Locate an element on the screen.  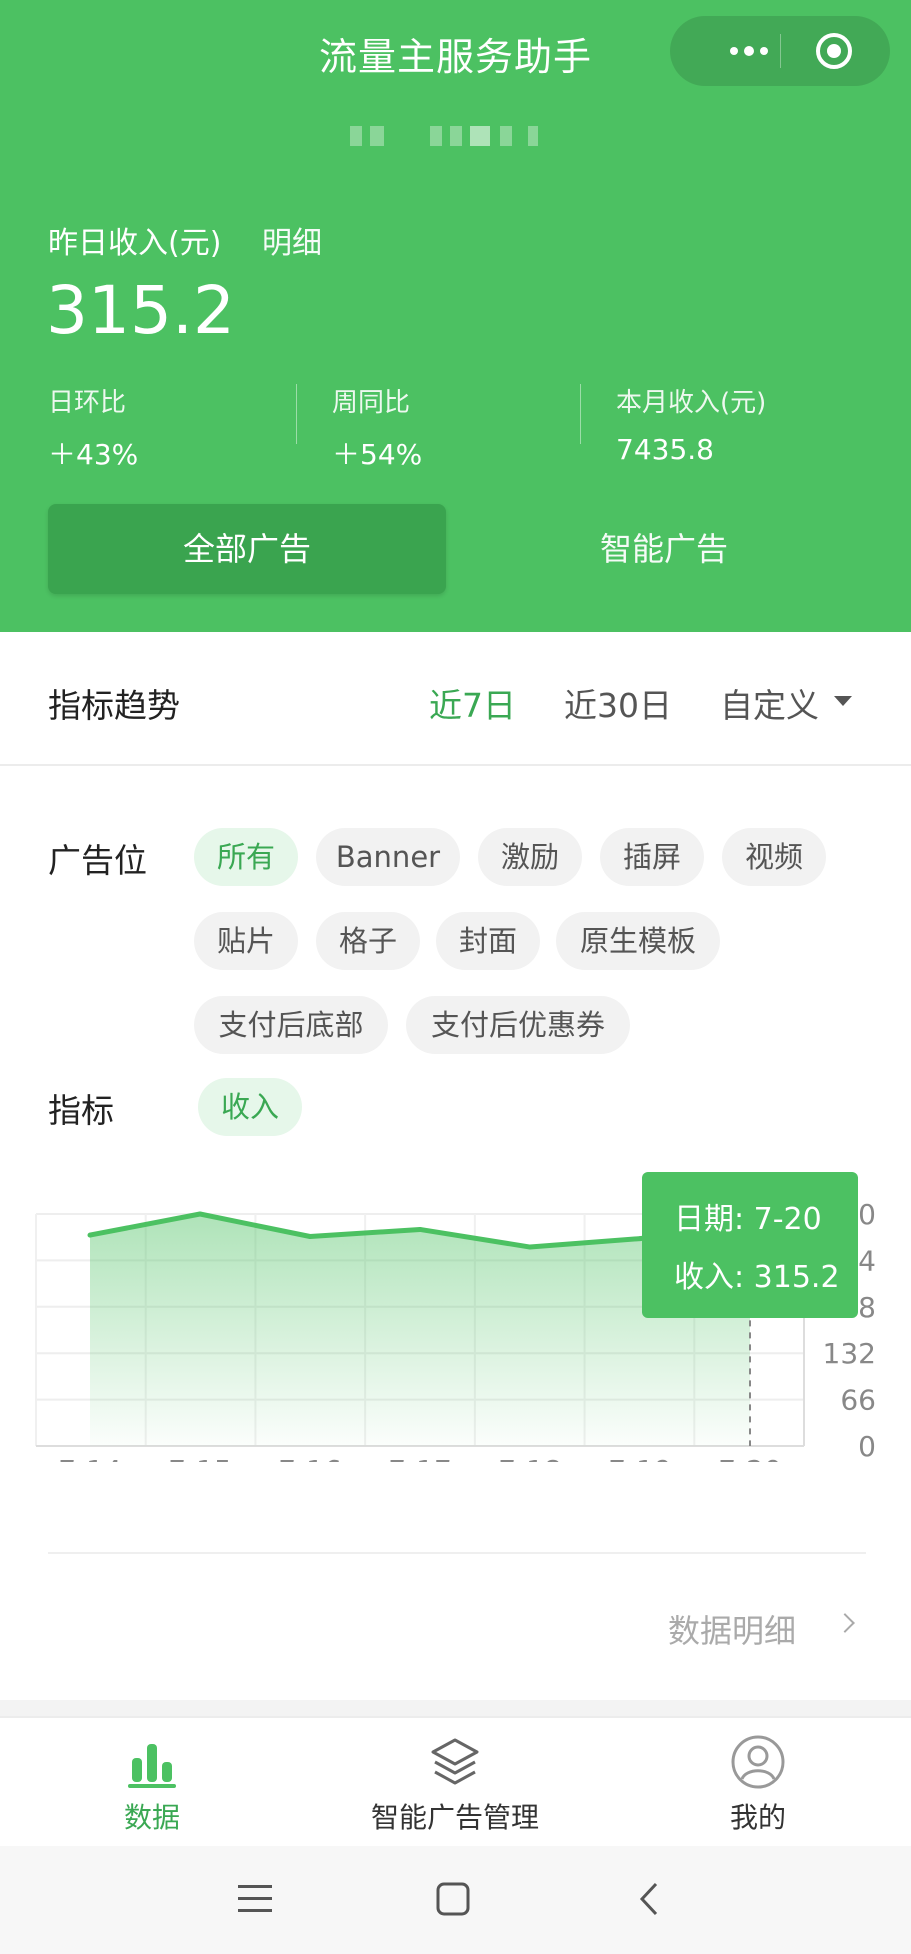
ad-type-tabs: 全部广告 智能广告 is located at coordinates (455, 549).